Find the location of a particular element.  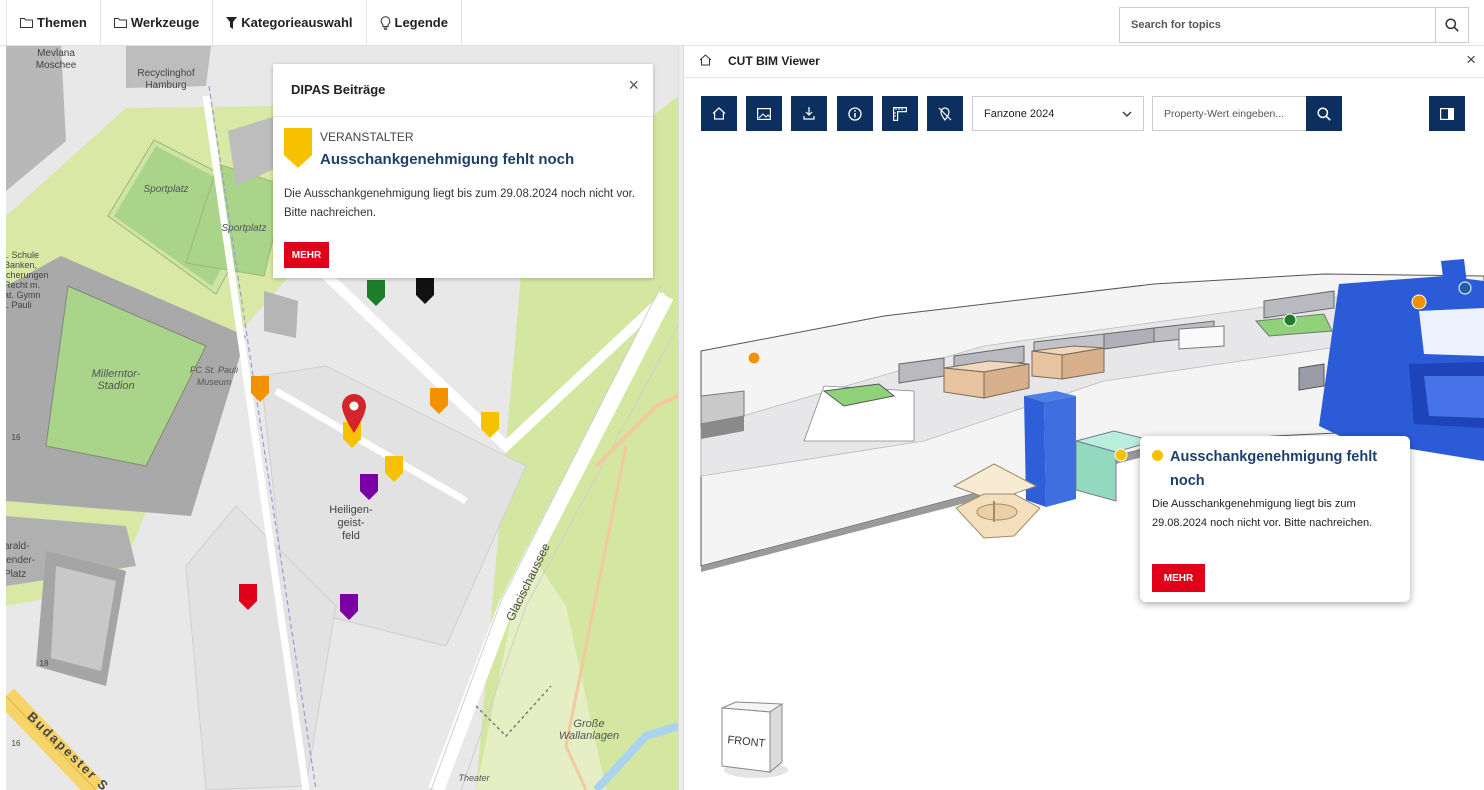

model-select-value: Fanzone 2024 is located at coordinates (1019, 113).